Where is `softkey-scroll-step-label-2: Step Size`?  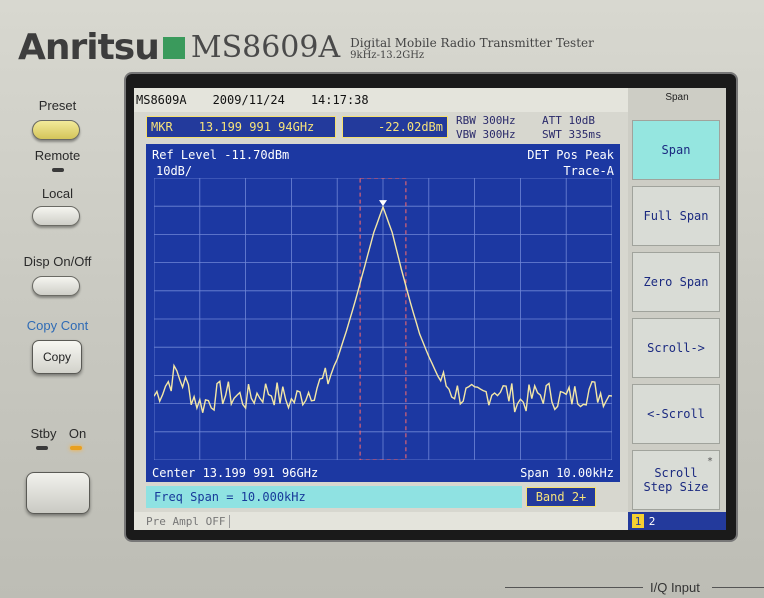
softkey-scroll-step-label-2: Step Size is located at coordinates (676, 487).